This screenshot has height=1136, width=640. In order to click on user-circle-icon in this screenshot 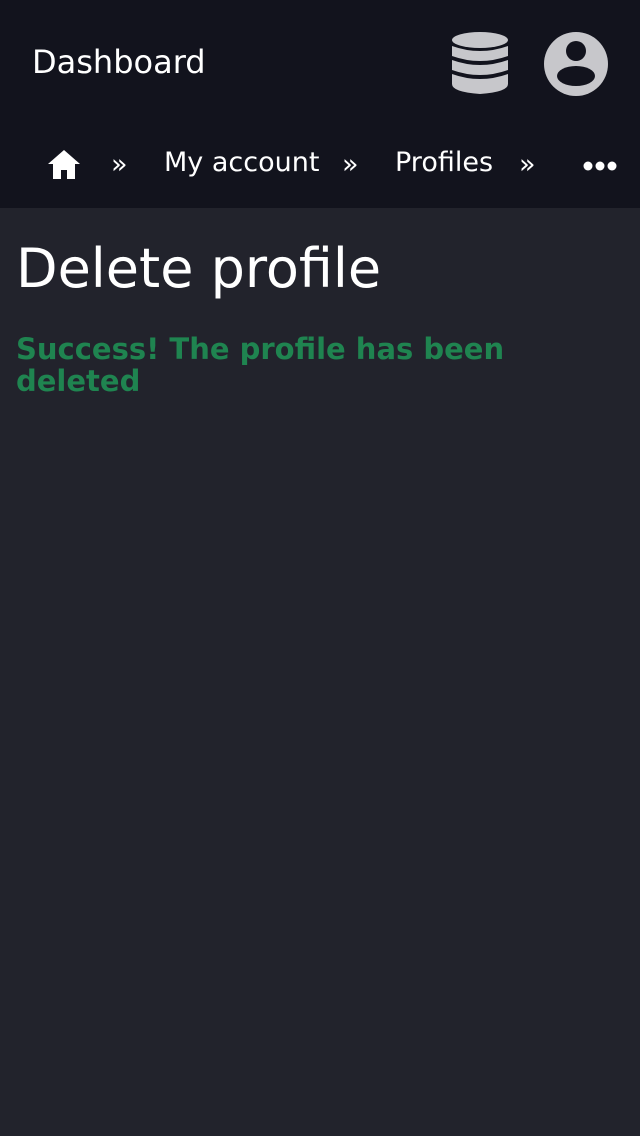, I will do `click(576, 64)`.